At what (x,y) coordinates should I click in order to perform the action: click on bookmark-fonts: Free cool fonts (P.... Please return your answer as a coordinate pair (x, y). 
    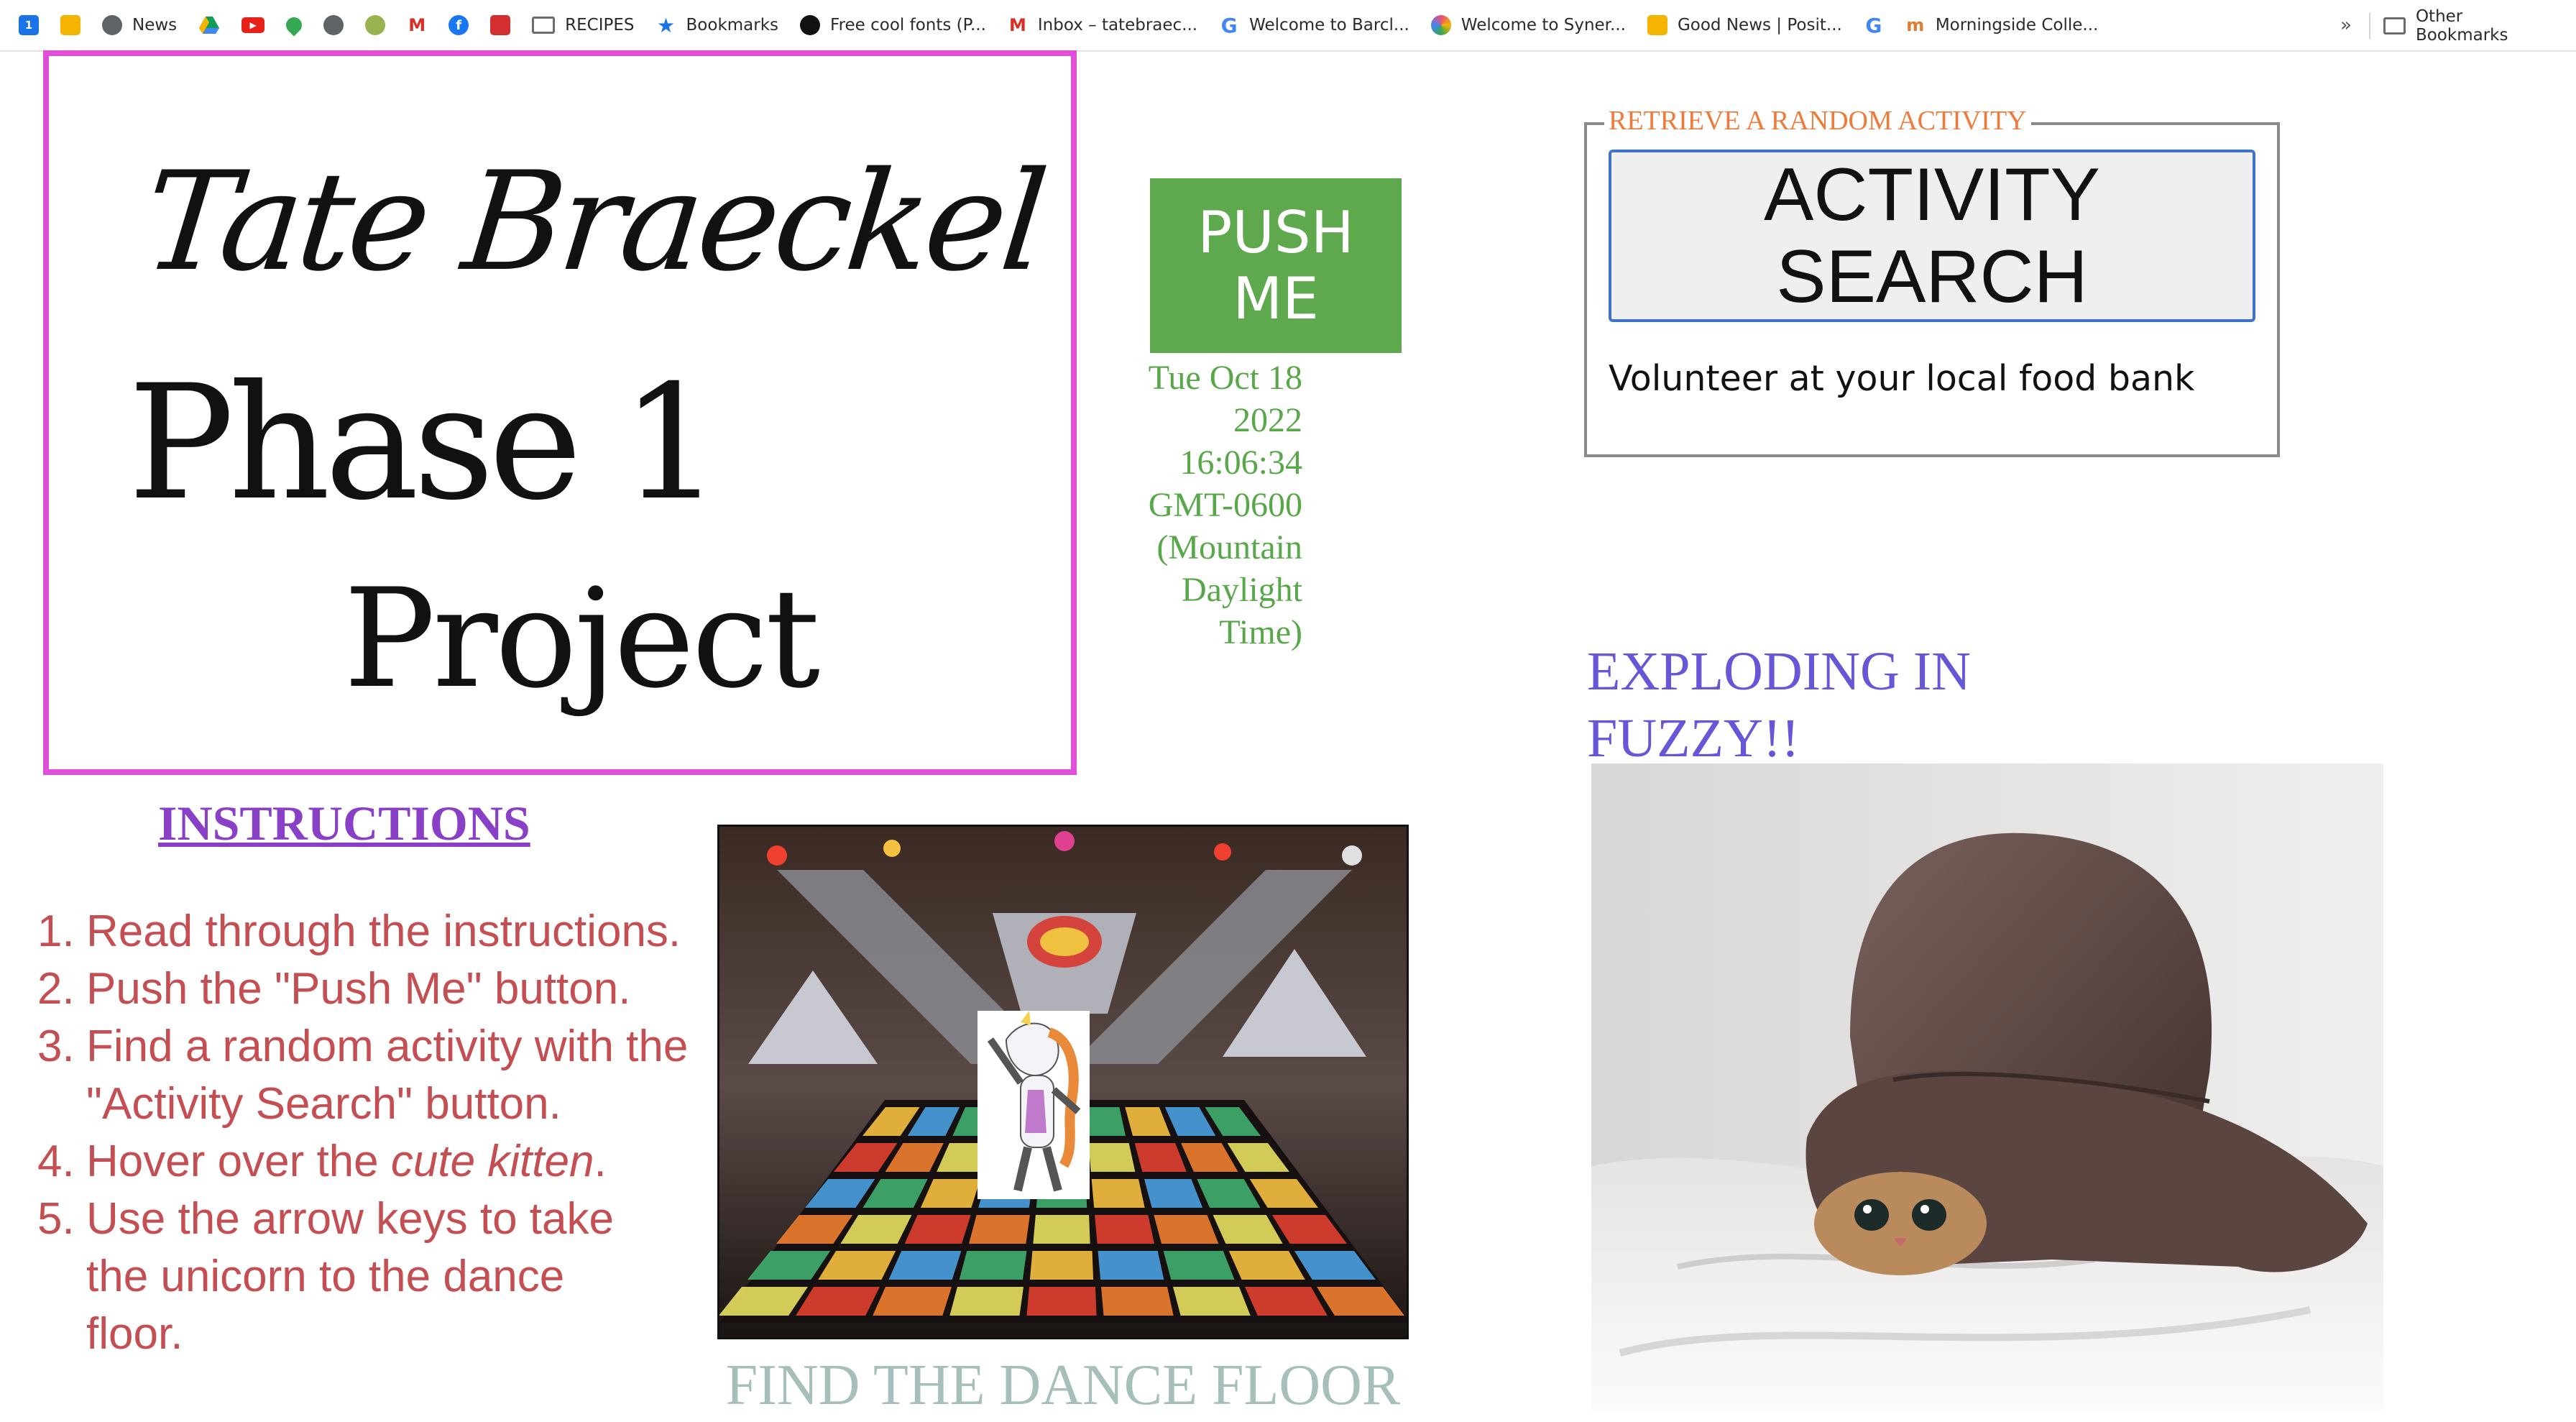
    Looking at the image, I should click on (893, 25).